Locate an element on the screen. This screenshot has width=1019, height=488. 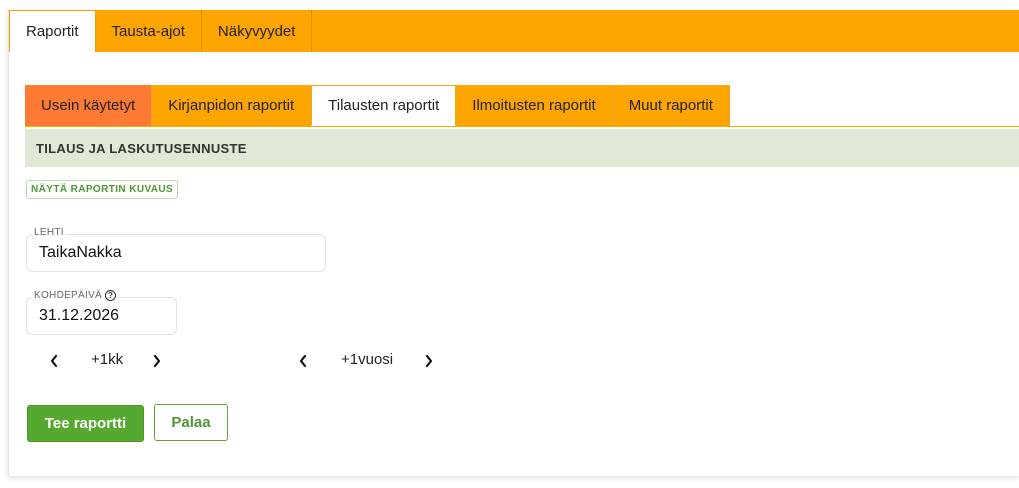
show-description-button: NÄYTÄ RAPORTIN KUVAUS is located at coordinates (102, 189).